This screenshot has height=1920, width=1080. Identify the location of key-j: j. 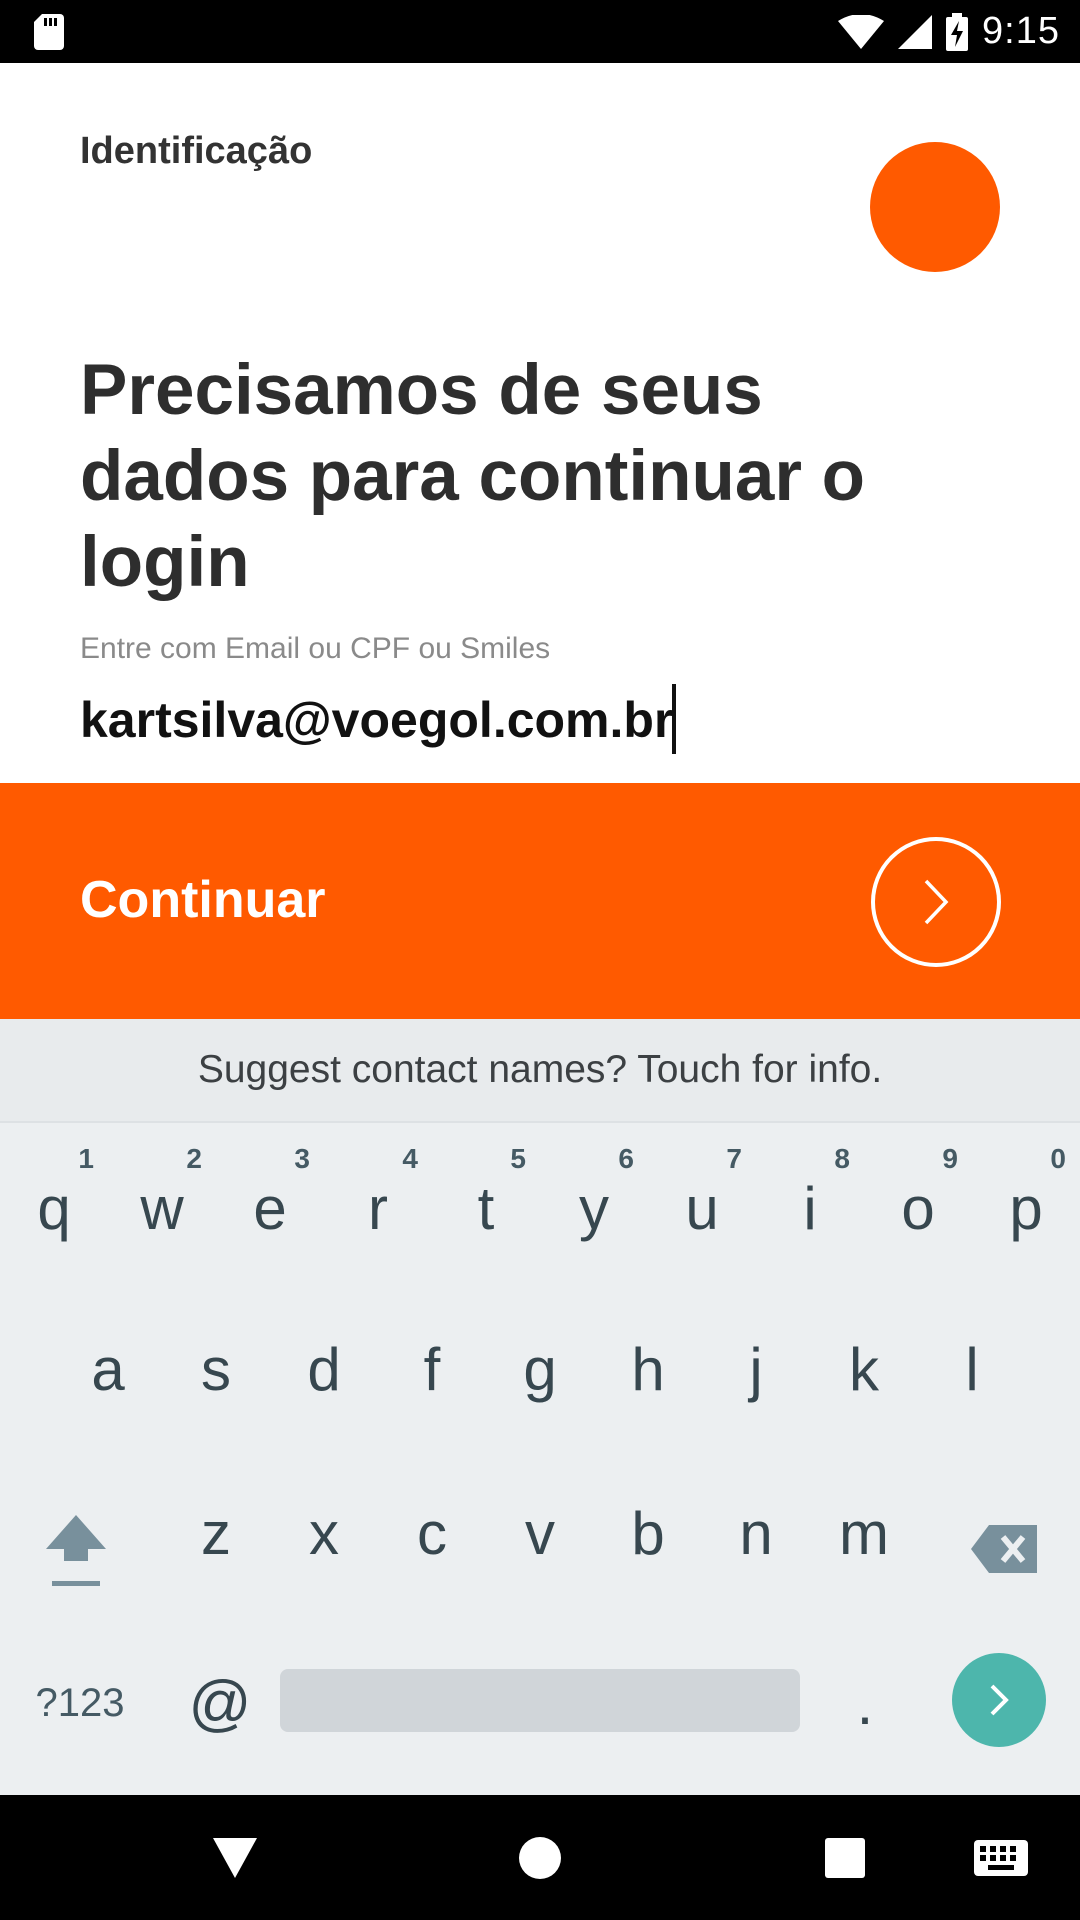
(756, 1369).